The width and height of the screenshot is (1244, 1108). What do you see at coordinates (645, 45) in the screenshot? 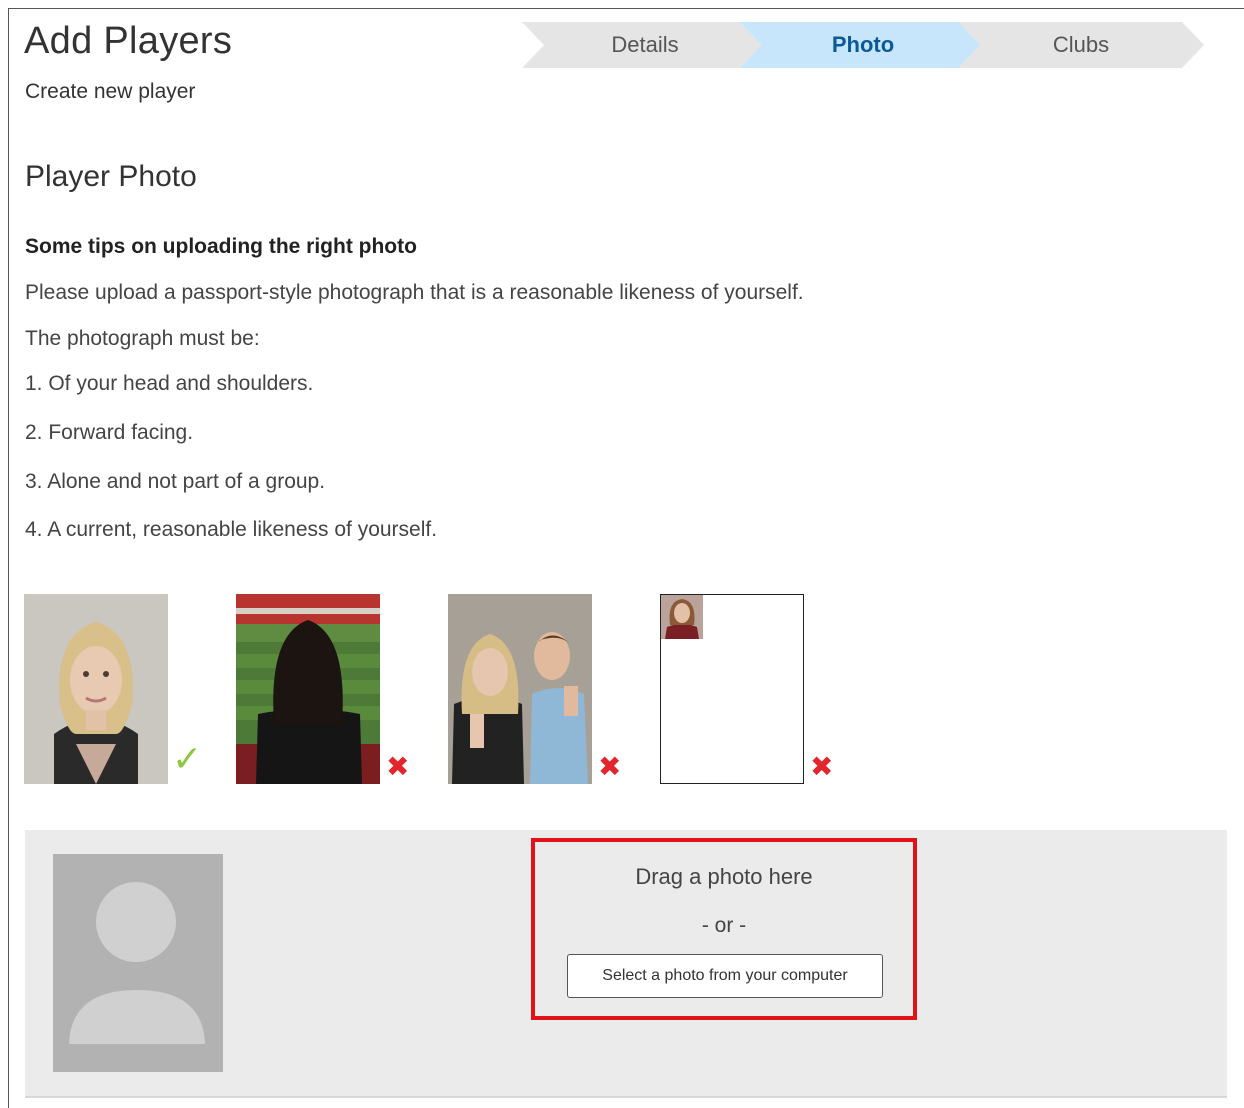
I see `step-details: Details` at bounding box center [645, 45].